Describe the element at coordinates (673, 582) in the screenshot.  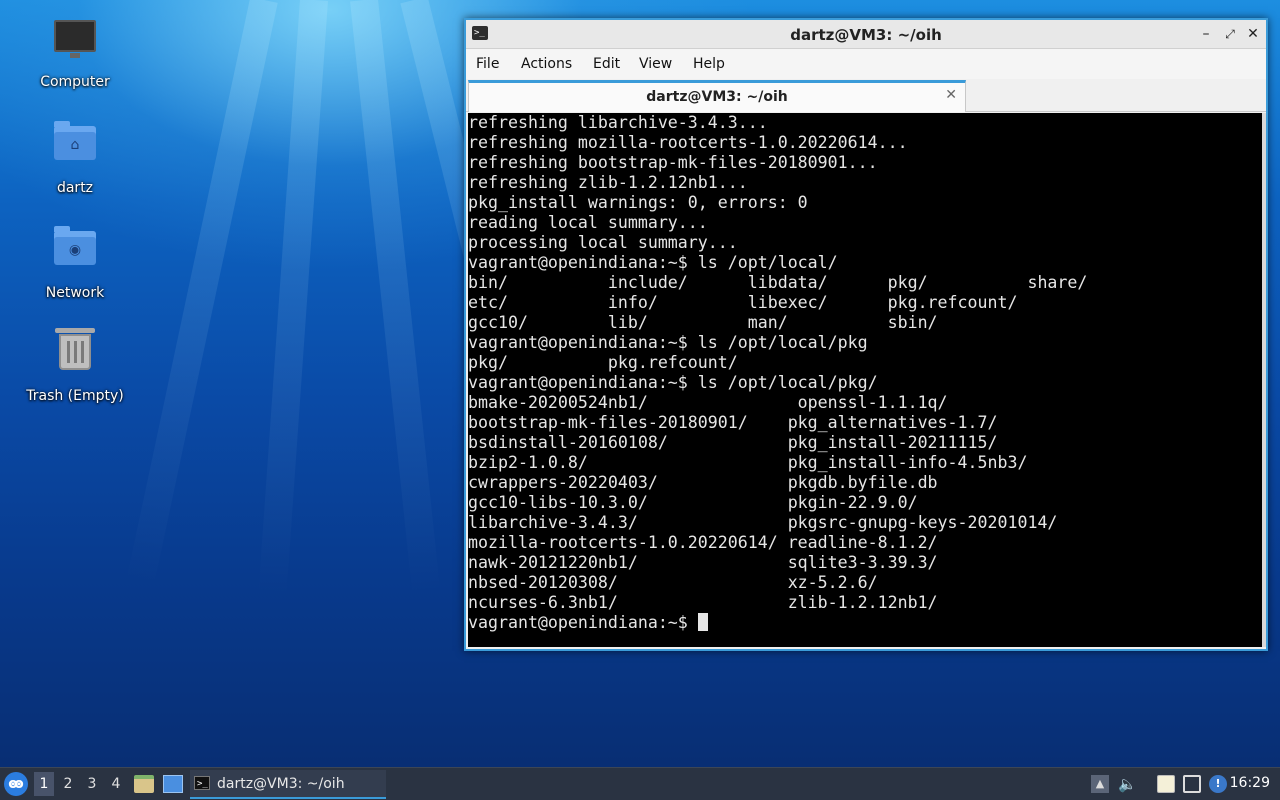
I see `terminal-line: nbsed-20120308/ xz-5.2.6/` at that location.